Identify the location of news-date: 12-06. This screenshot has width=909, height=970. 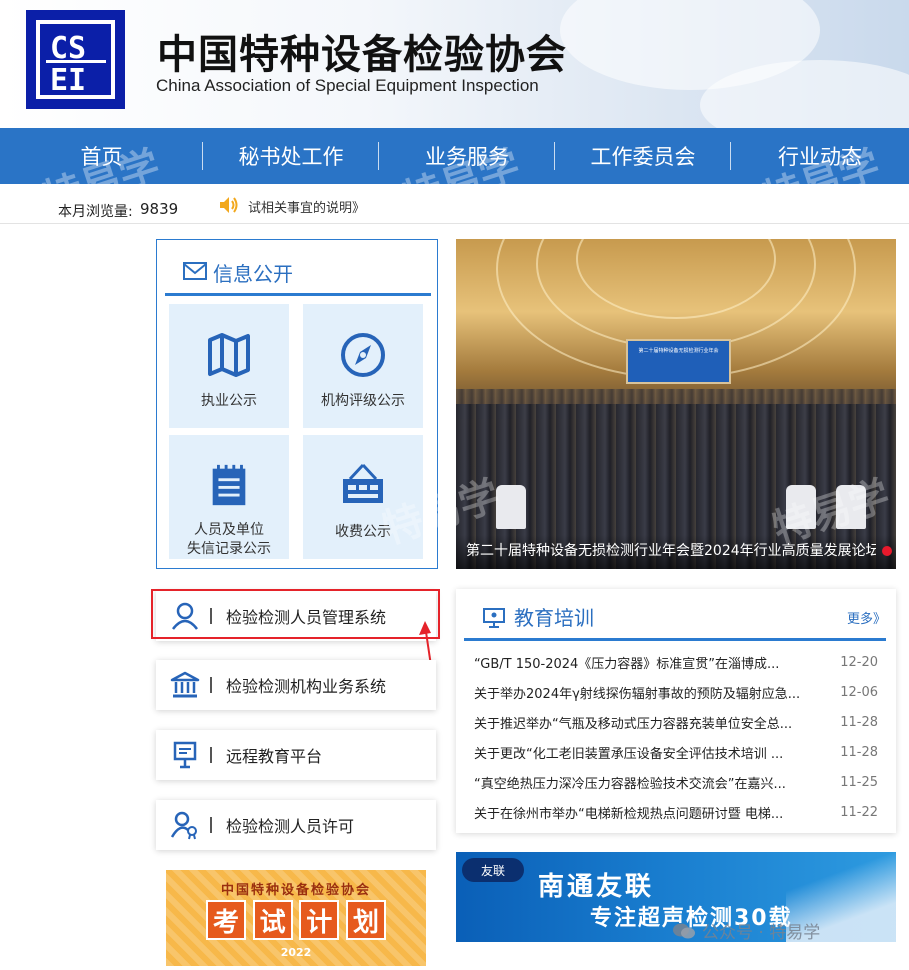
(859, 692).